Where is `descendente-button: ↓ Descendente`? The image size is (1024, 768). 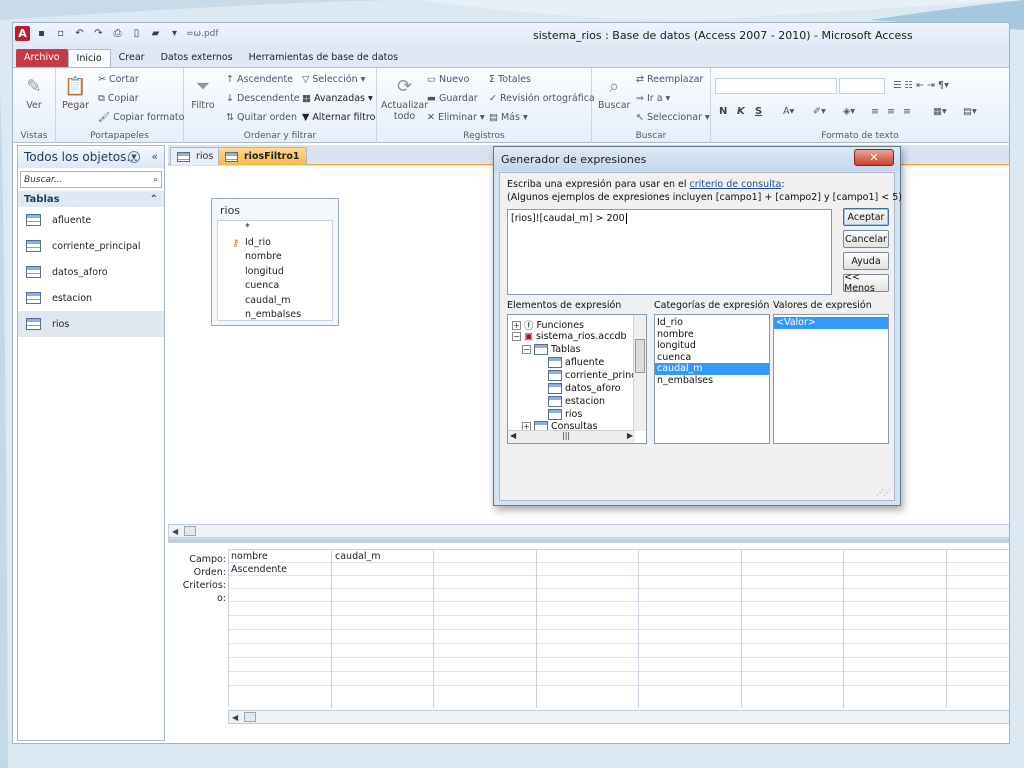 descendente-button: ↓ Descendente is located at coordinates (263, 98).